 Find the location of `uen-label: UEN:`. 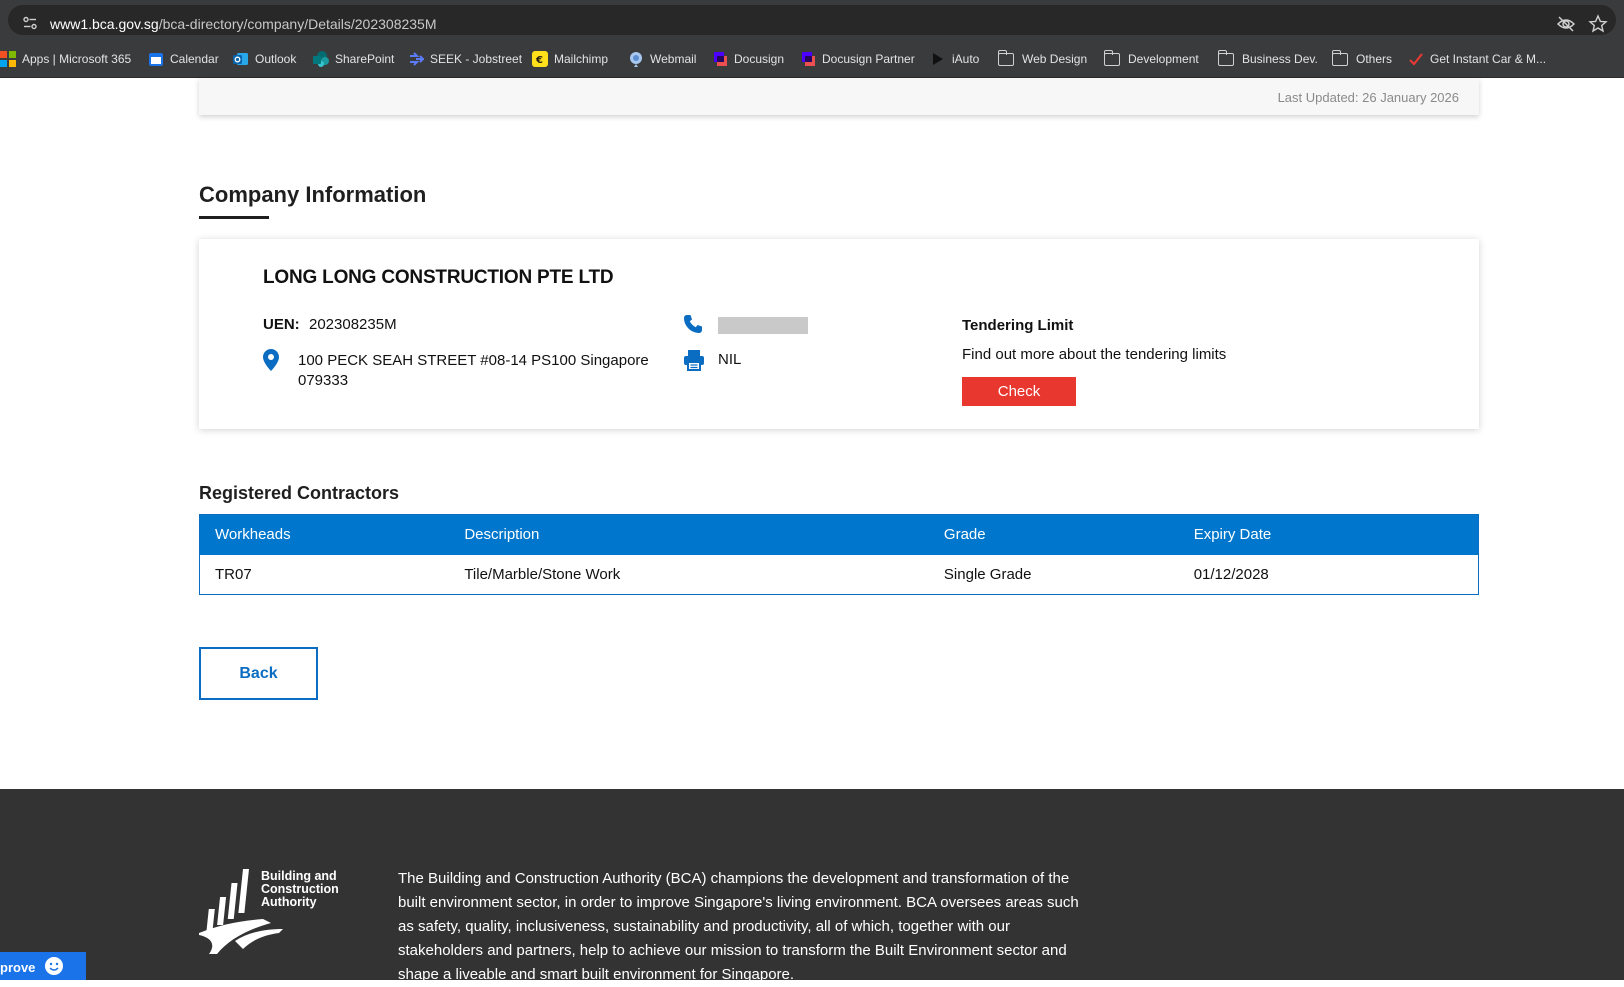

uen-label: UEN: is located at coordinates (281, 324).